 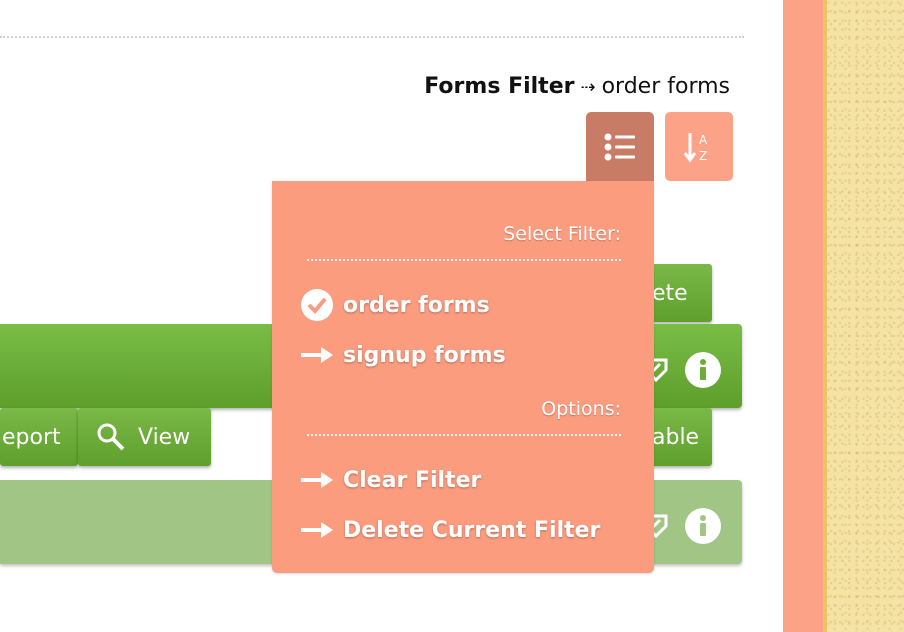 I want to click on paper-background, so click(x=865, y=316).